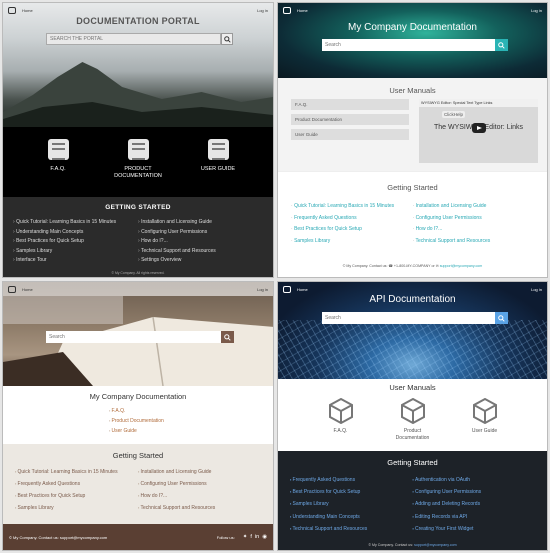 This screenshot has width=550, height=553. What do you see at coordinates (251, 537) in the screenshot?
I see `facebook-icon: f` at bounding box center [251, 537].